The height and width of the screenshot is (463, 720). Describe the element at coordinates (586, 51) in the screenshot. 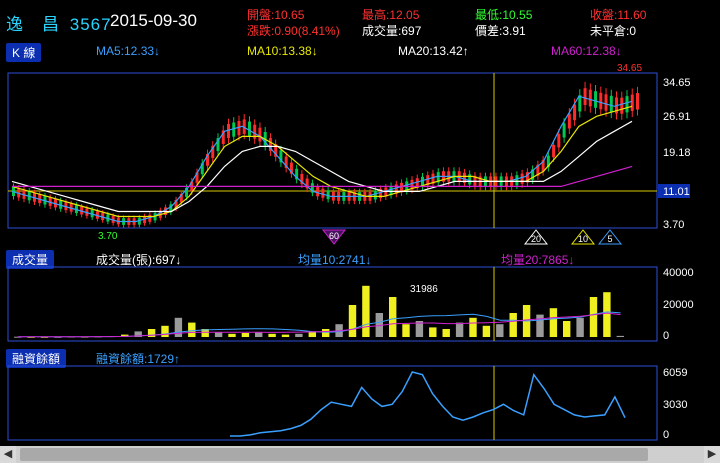

I see `ma60-label: MA60:12.38↓` at that location.